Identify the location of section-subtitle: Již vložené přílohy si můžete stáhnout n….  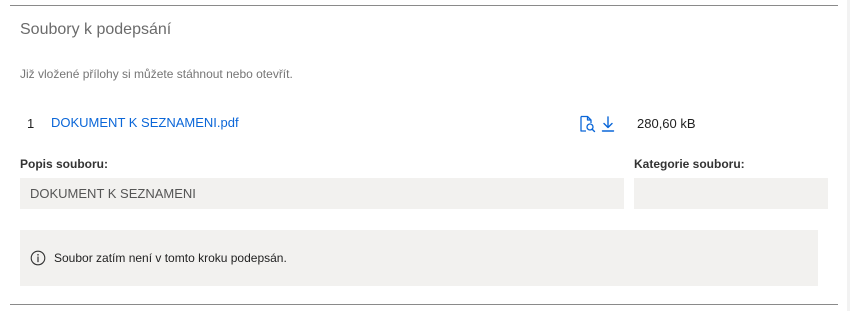
(156, 74).